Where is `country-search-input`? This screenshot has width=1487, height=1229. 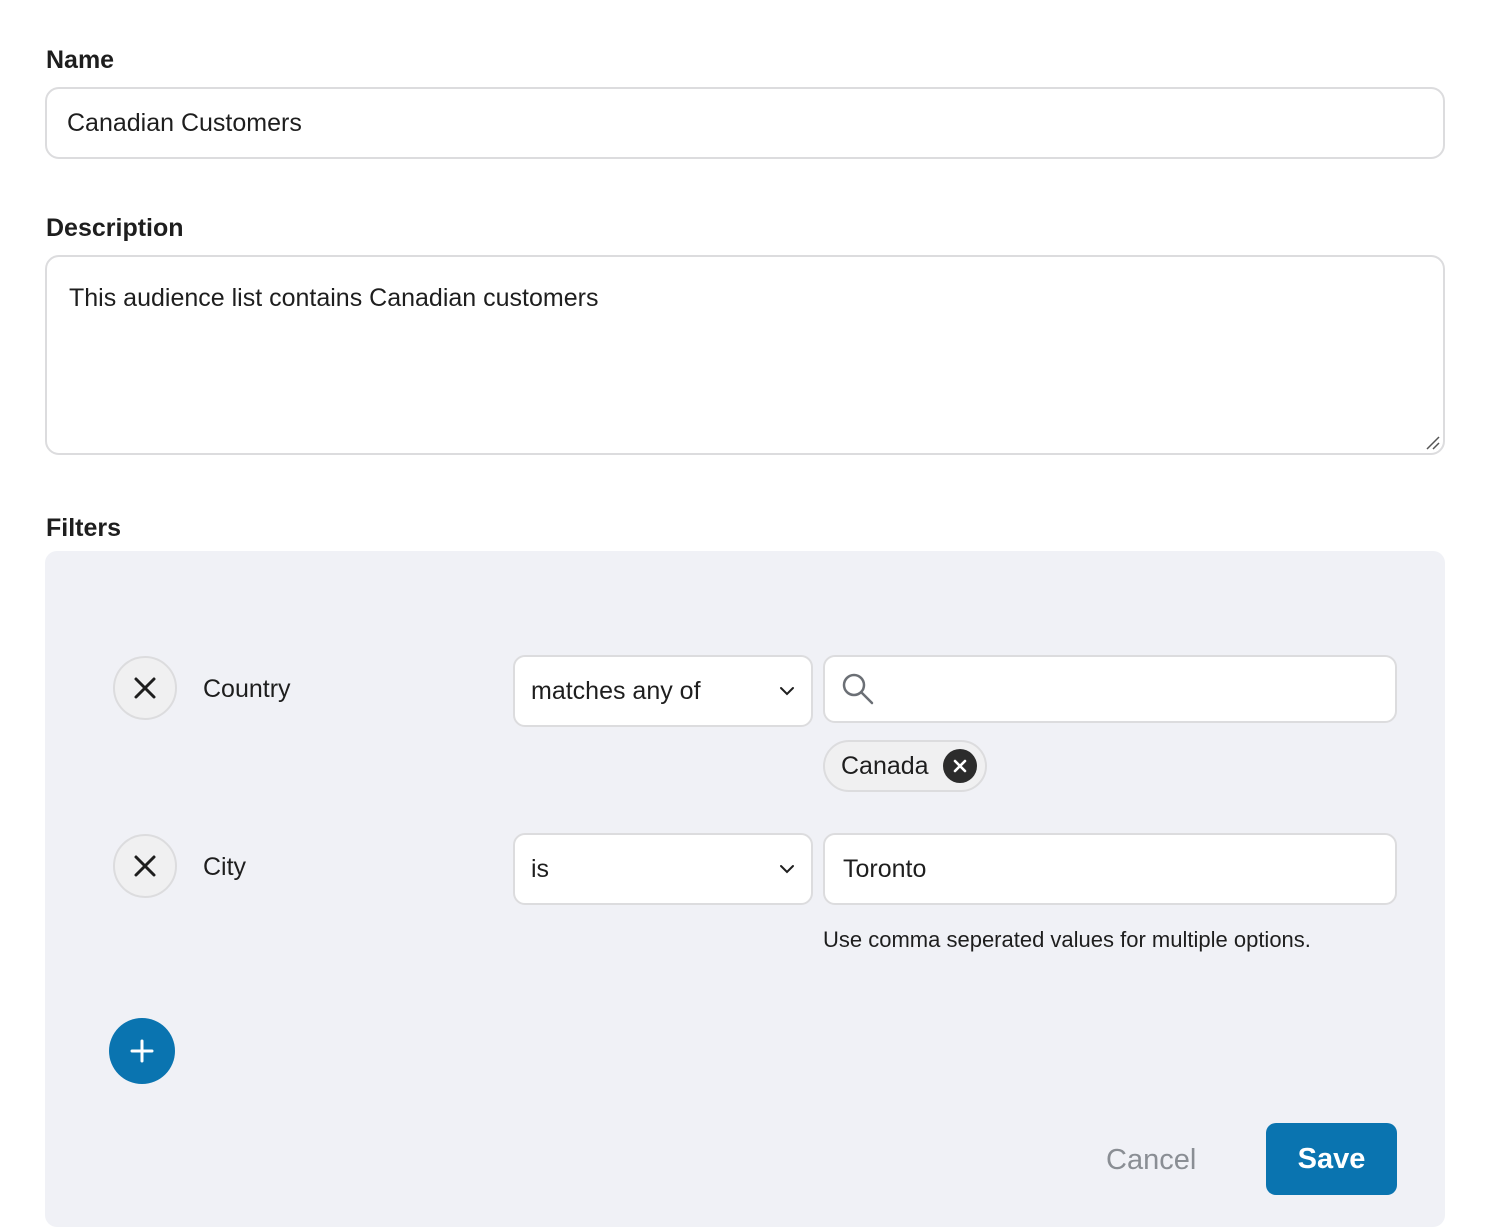
country-search-input is located at coordinates (1133, 689).